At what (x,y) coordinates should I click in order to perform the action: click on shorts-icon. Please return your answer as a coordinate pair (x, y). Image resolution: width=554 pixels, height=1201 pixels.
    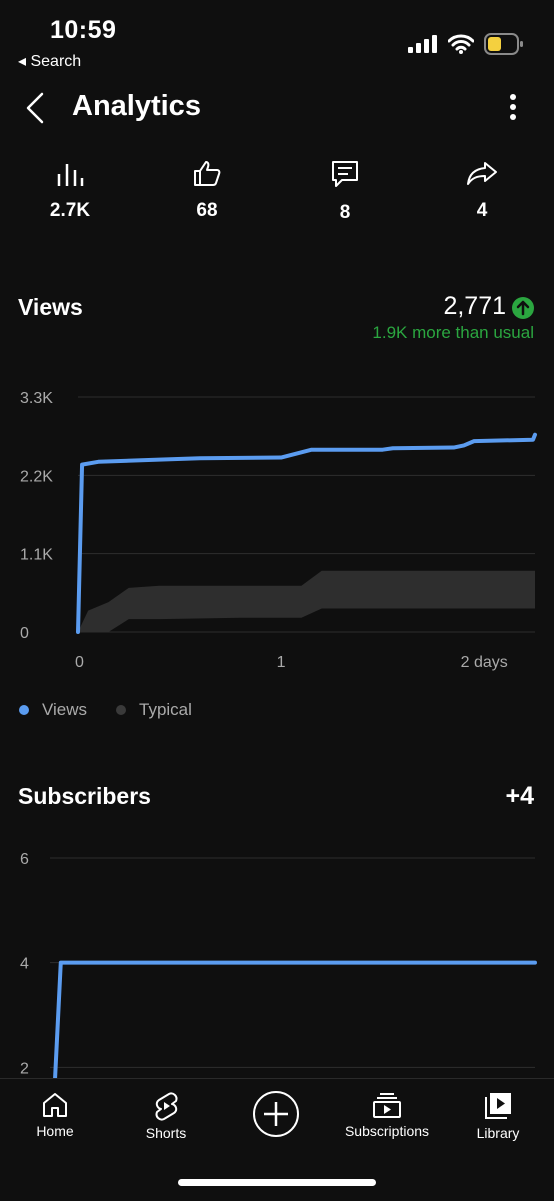
    Looking at the image, I should click on (166, 1106).